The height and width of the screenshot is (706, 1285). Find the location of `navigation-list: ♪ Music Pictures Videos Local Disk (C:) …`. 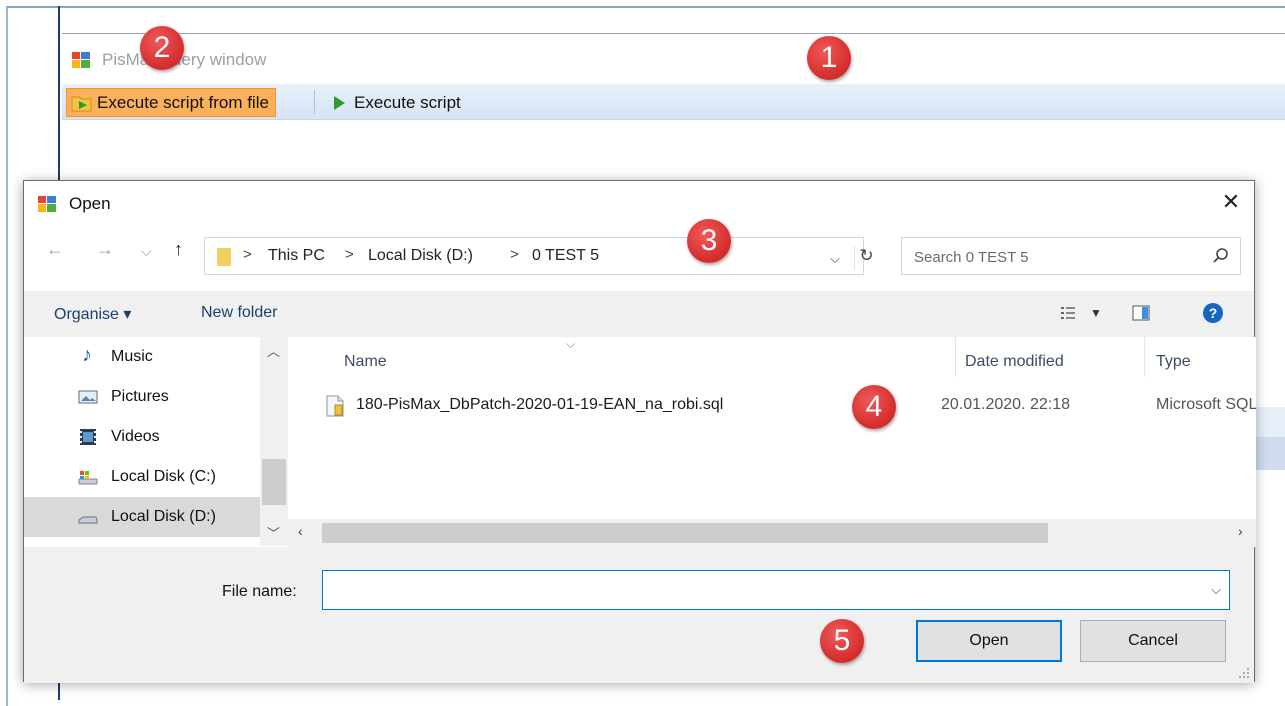

navigation-list: ♪ Music Pictures Videos Local Disk (C:) … is located at coordinates (142, 441).